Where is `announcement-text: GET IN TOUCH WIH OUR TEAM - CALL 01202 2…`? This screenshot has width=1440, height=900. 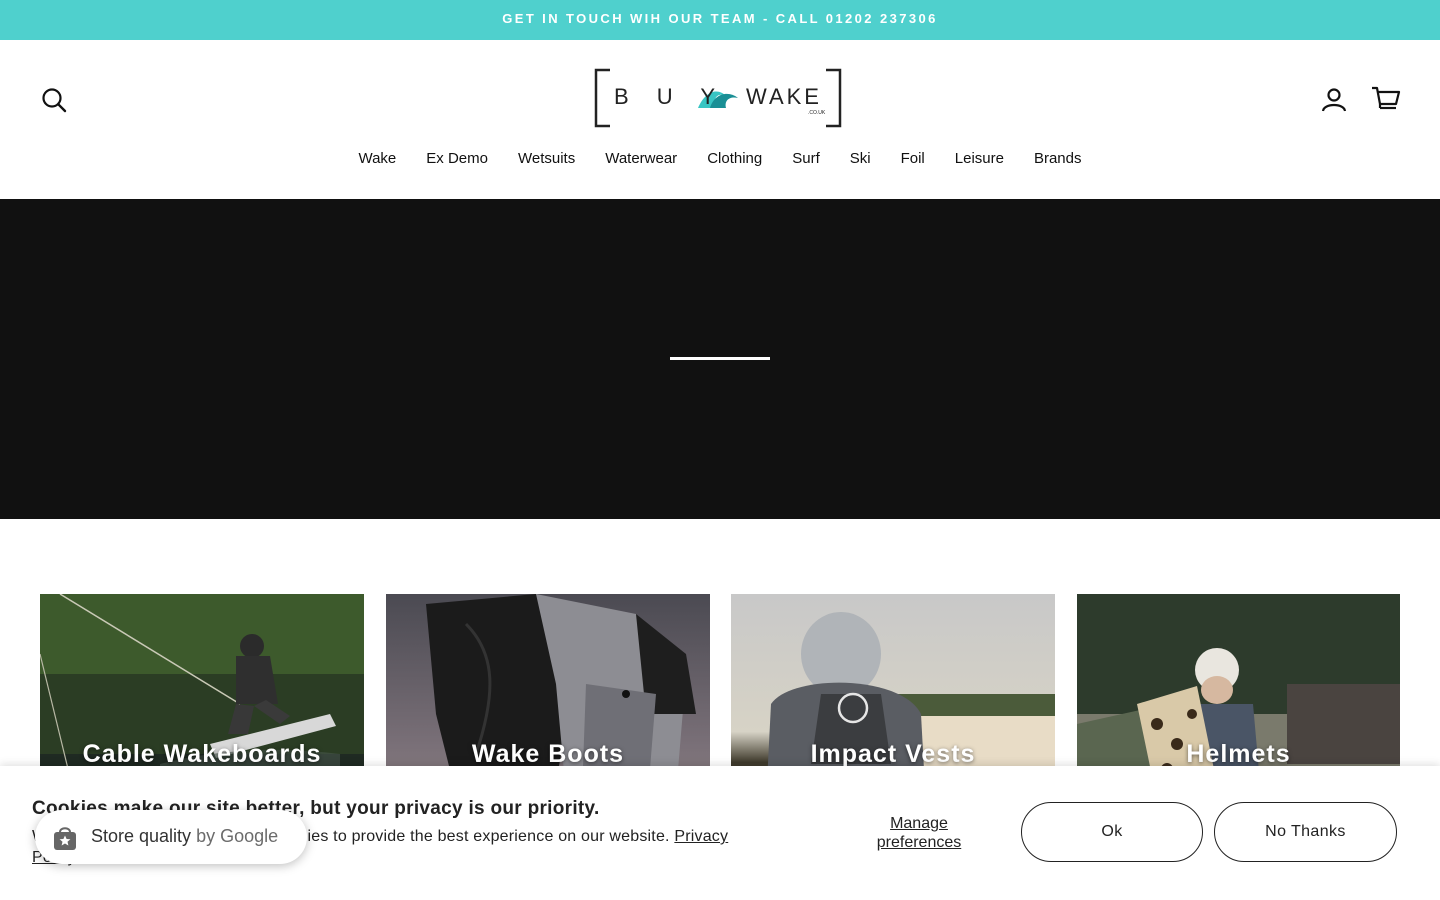 announcement-text: GET IN TOUCH WIH OUR TEAM - CALL 01202 2… is located at coordinates (720, 18).